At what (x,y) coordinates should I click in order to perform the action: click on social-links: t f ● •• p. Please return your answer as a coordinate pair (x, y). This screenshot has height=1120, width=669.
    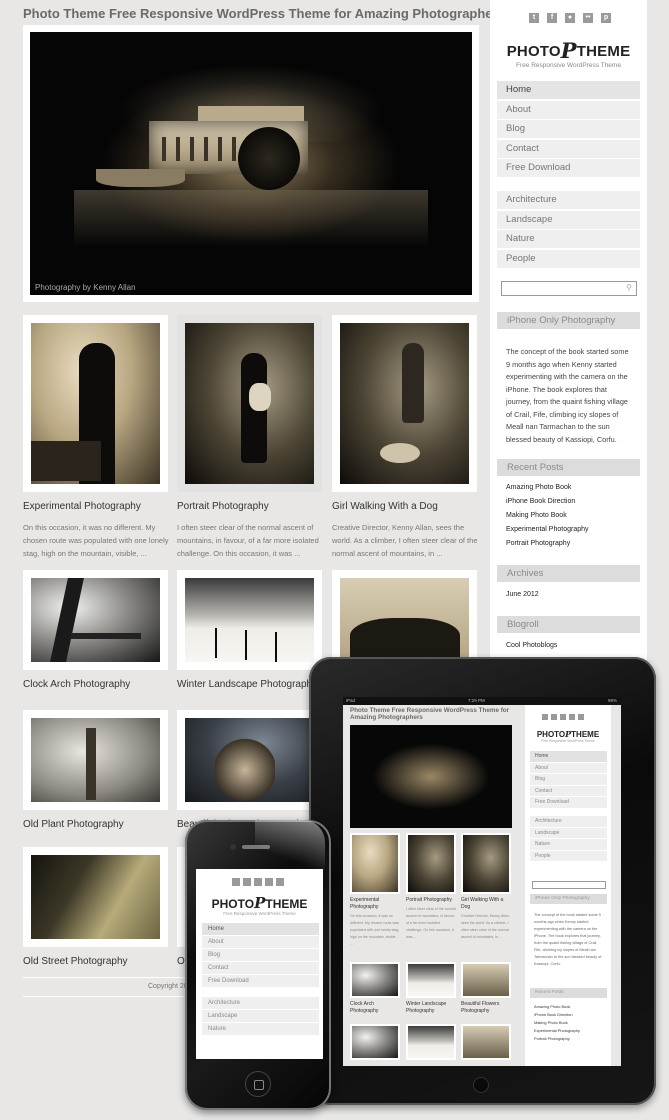
    Looking at the image, I should click on (570, 18).